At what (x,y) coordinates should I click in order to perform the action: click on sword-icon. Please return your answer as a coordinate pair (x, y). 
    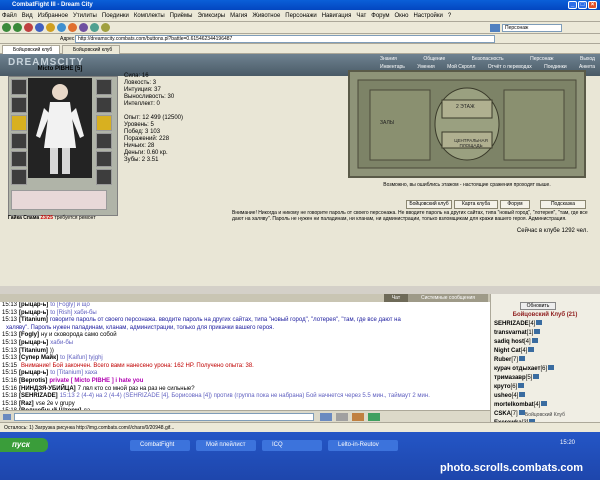
    Looking at the image, I should click on (19, 123).